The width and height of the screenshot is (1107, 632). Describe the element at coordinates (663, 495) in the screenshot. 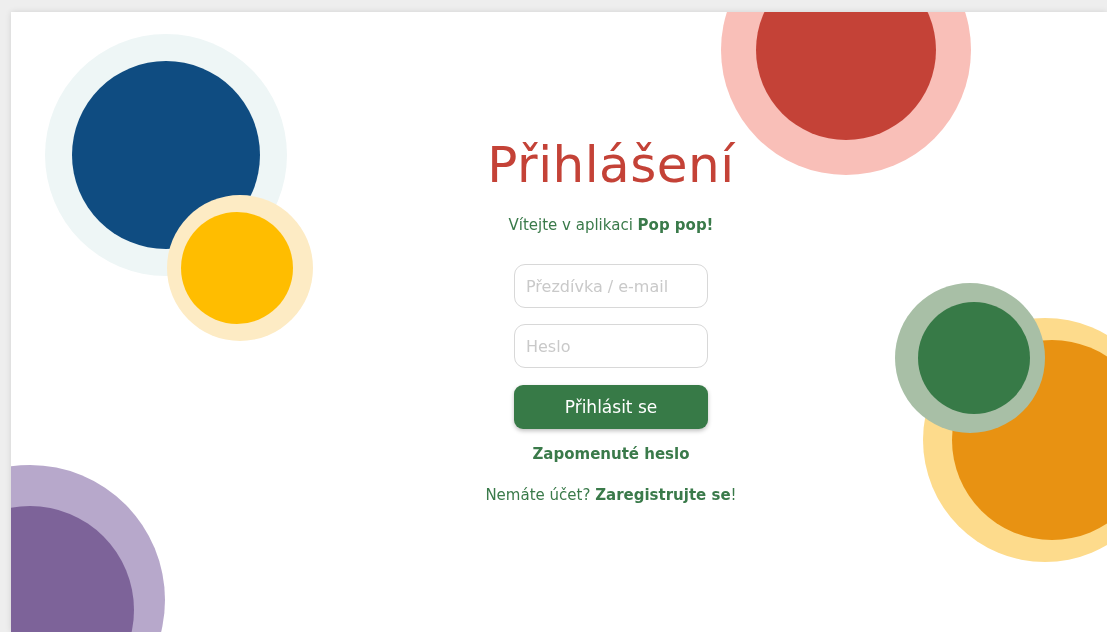

I see `register-link: Zaregistrujte se` at that location.